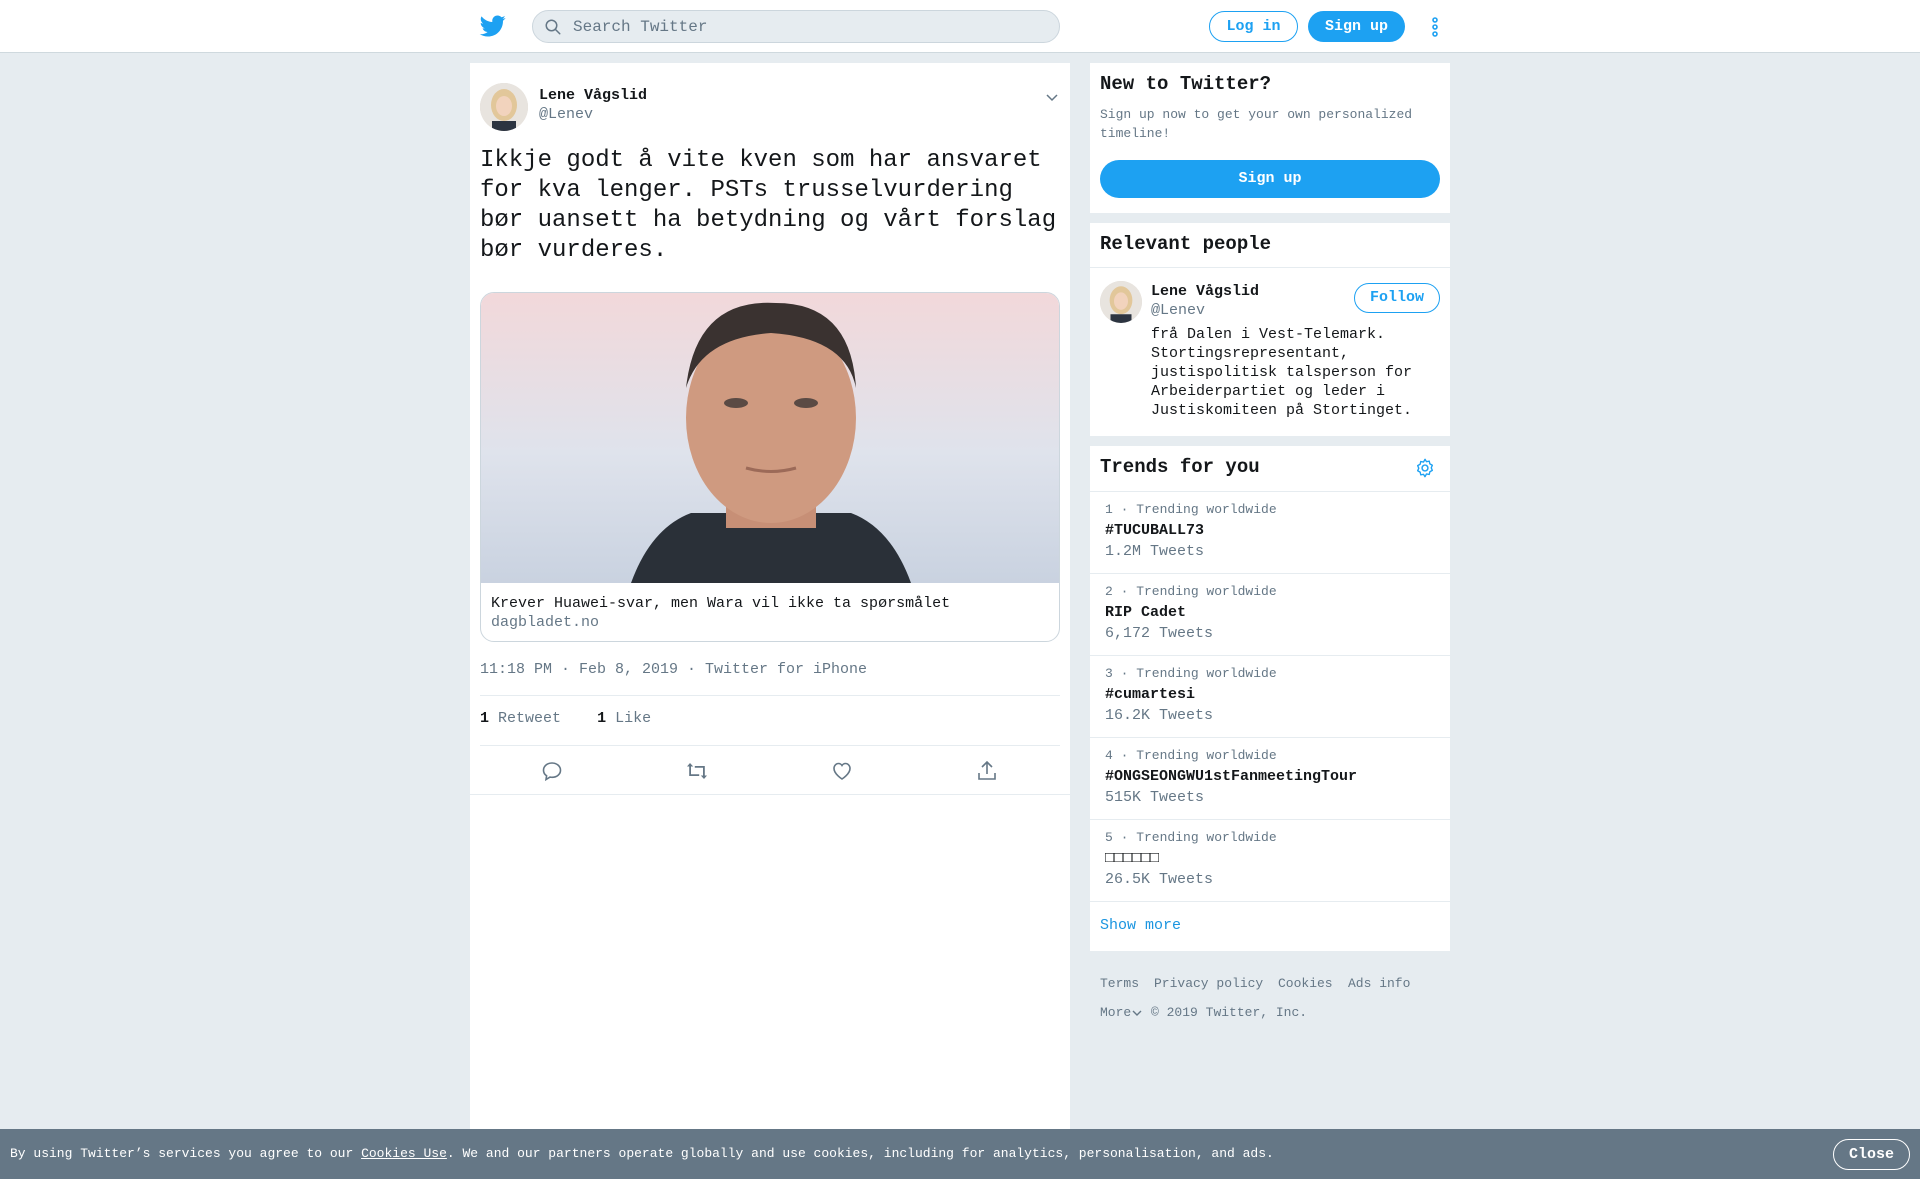  Describe the element at coordinates (1253, 26) in the screenshot. I see `login-button: Log in` at that location.